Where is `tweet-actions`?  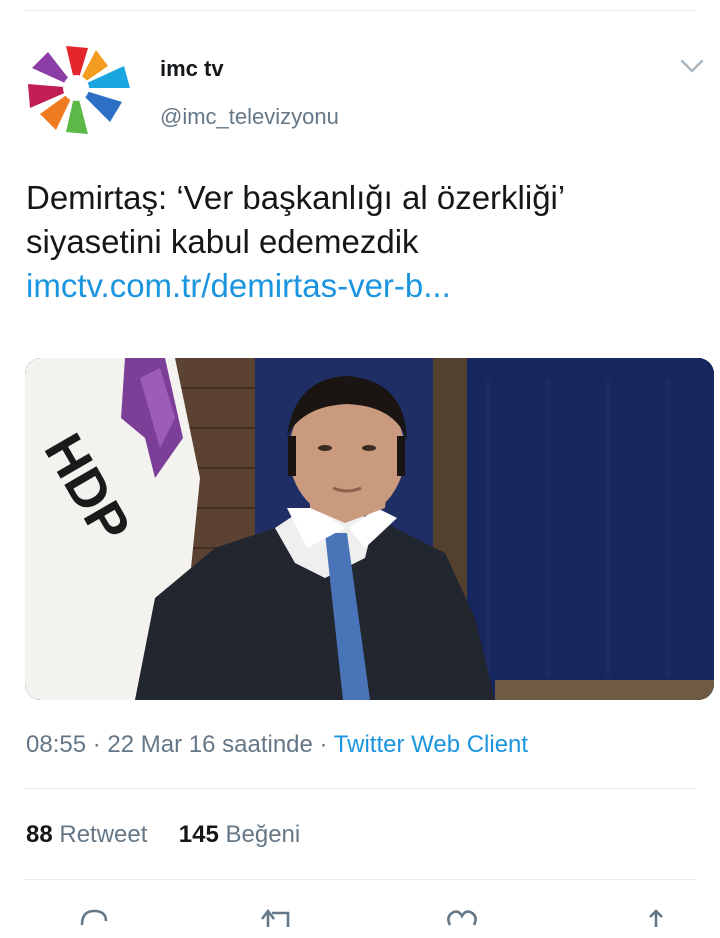
tweet-actions is located at coordinates (360, 911).